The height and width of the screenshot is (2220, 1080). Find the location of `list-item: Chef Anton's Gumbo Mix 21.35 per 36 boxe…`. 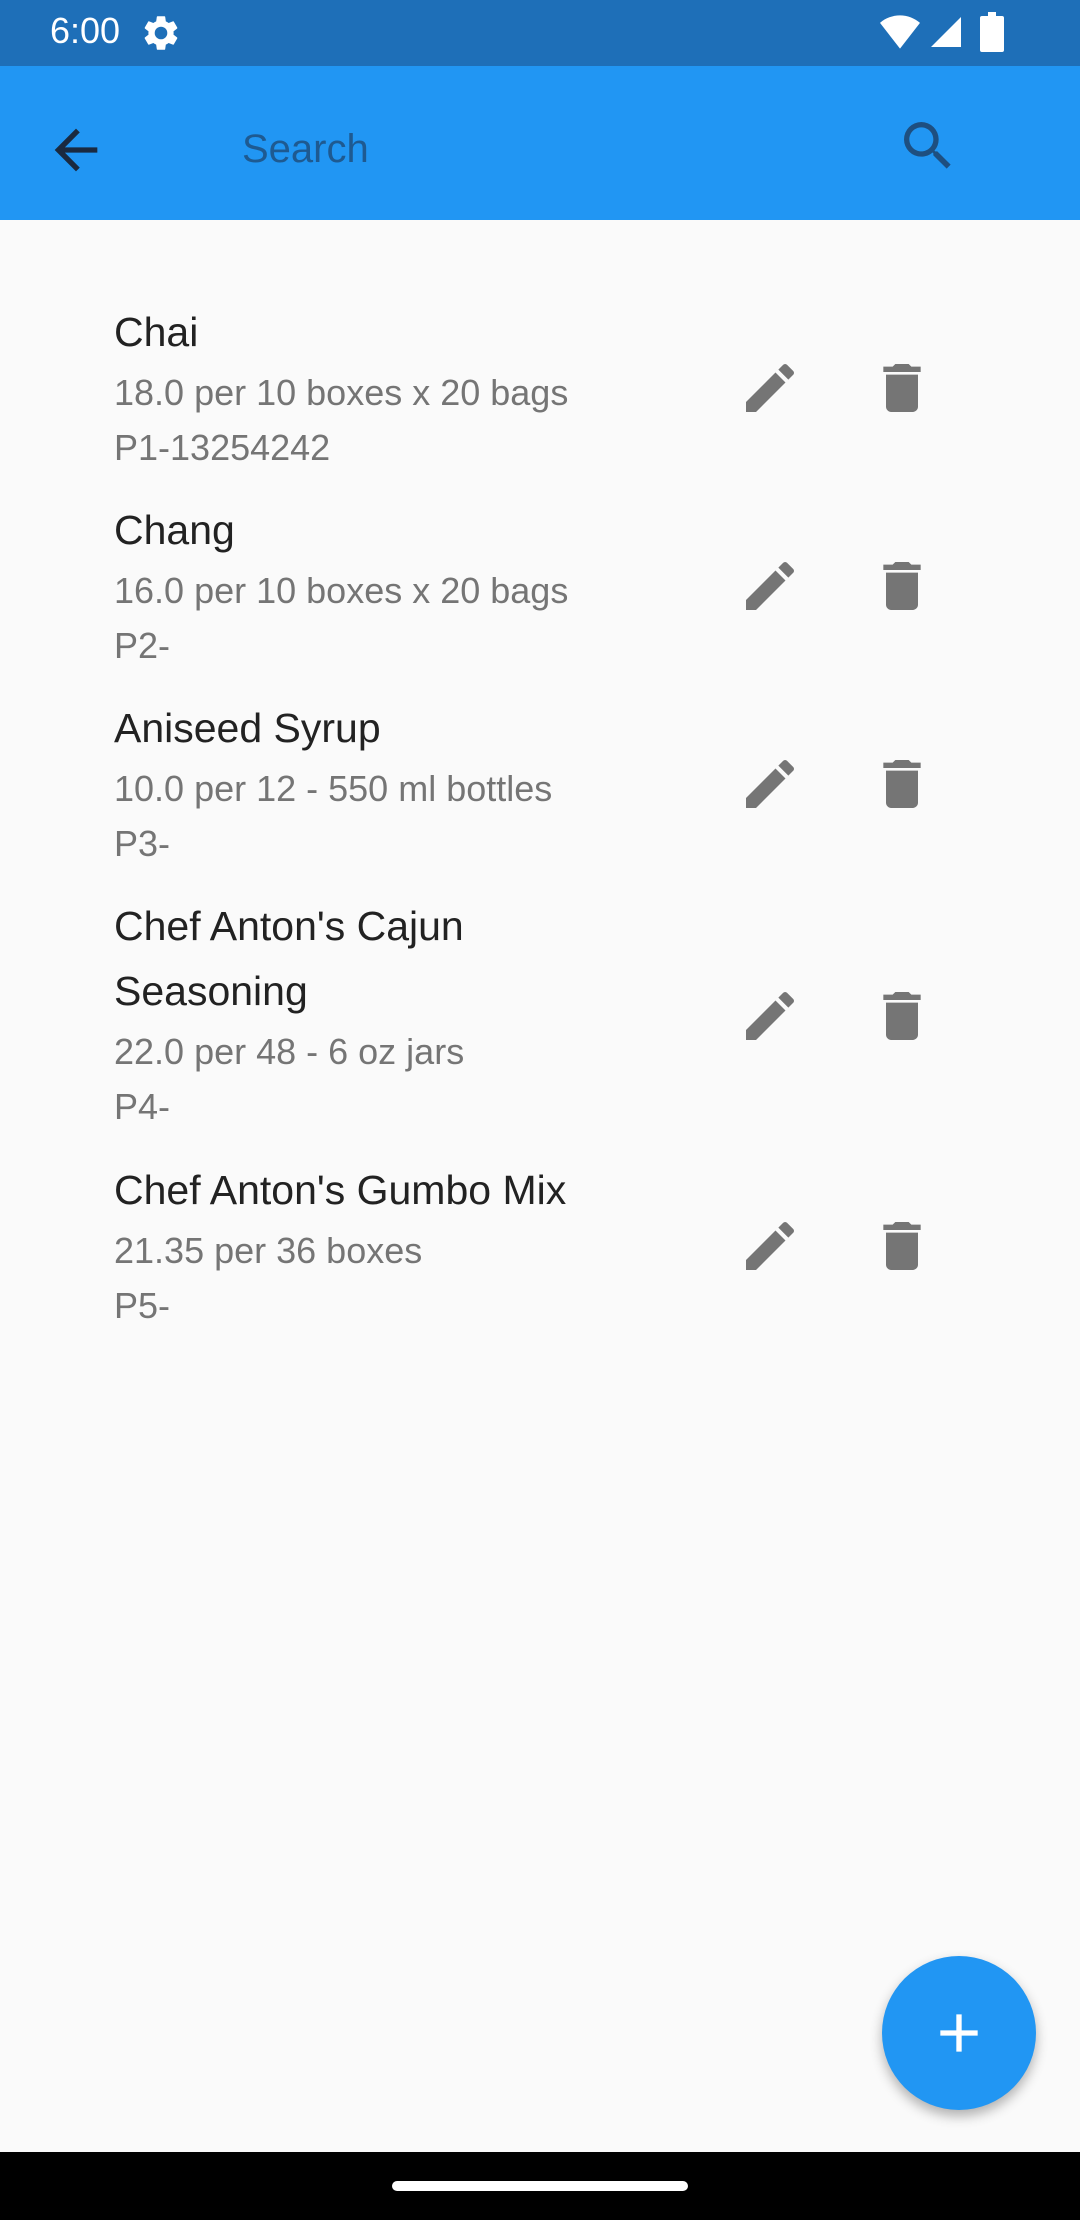

list-item: Chef Anton's Gumbo Mix 21.35 per 36 boxe… is located at coordinates (540, 1257).